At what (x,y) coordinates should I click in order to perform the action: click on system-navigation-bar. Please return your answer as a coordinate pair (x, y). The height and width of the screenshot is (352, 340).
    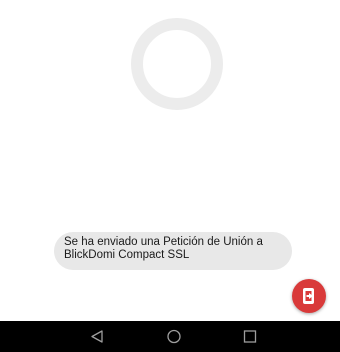
    Looking at the image, I should click on (170, 336).